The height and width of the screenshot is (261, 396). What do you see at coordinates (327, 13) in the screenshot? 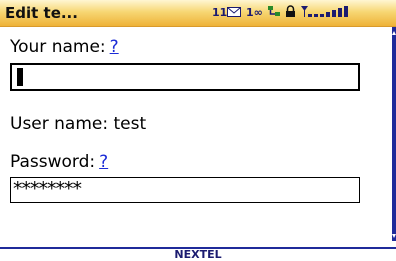
I see `signal-strength-icon` at bounding box center [327, 13].